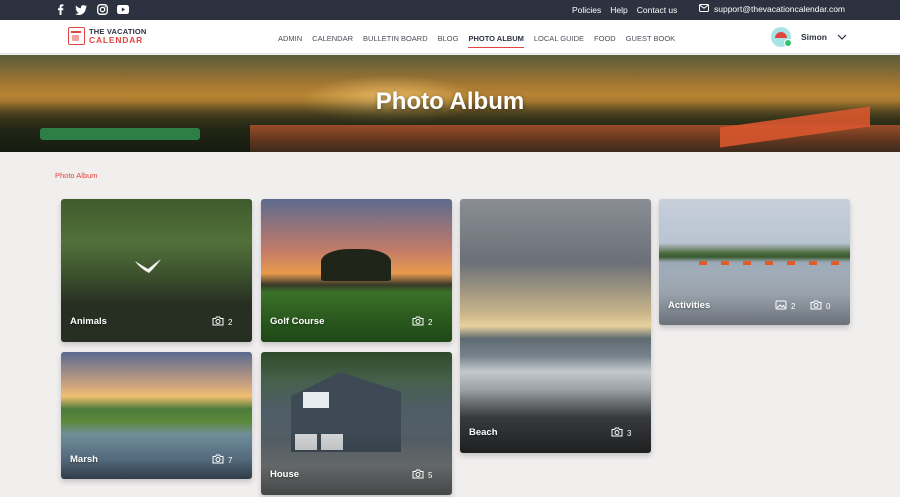  What do you see at coordinates (657, 10) in the screenshot?
I see `contact-us-link: Contact us` at bounding box center [657, 10].